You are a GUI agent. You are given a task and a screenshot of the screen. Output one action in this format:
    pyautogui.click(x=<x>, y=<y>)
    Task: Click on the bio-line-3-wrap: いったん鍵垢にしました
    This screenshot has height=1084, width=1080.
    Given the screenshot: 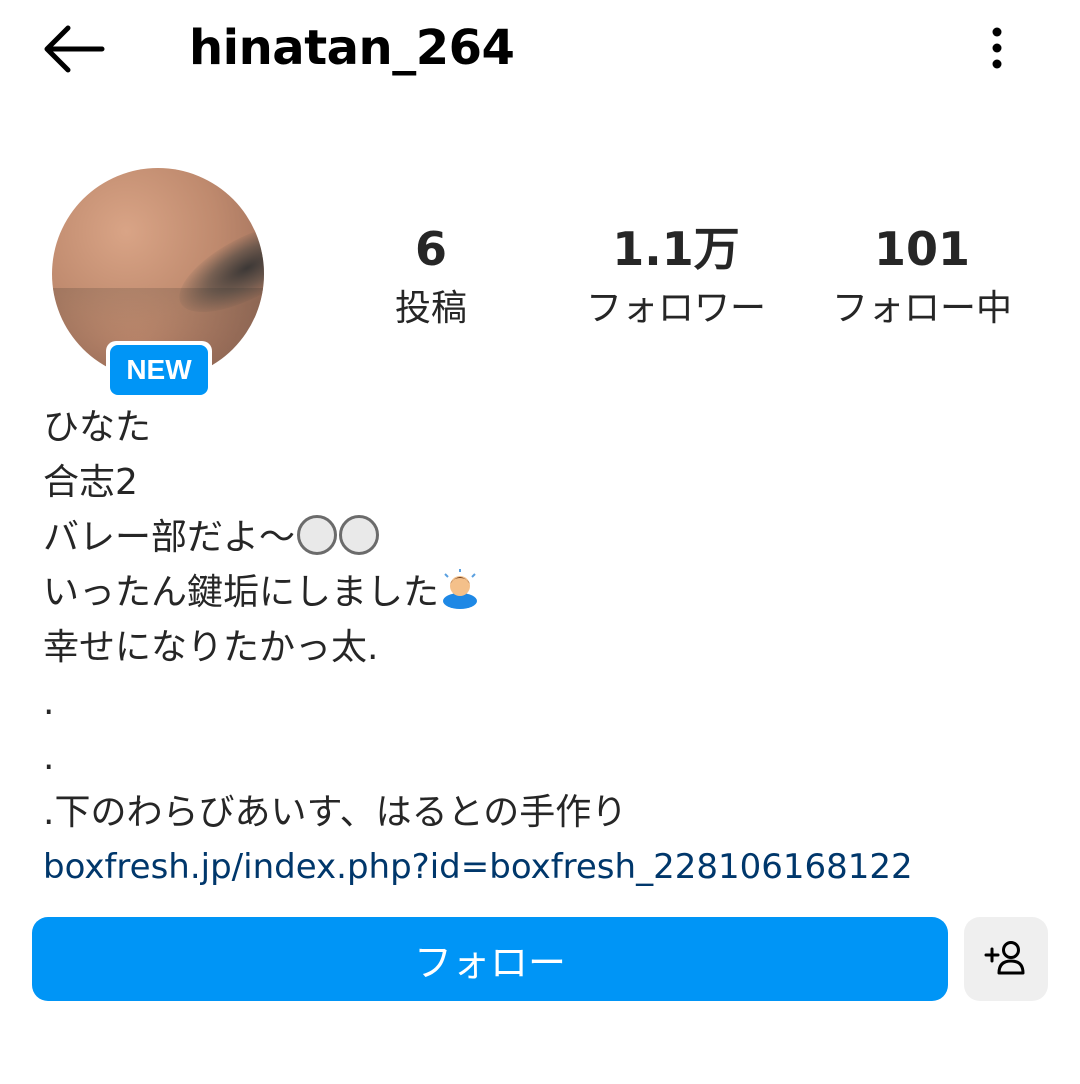 What is the action you would take?
    pyautogui.click(x=543, y=592)
    